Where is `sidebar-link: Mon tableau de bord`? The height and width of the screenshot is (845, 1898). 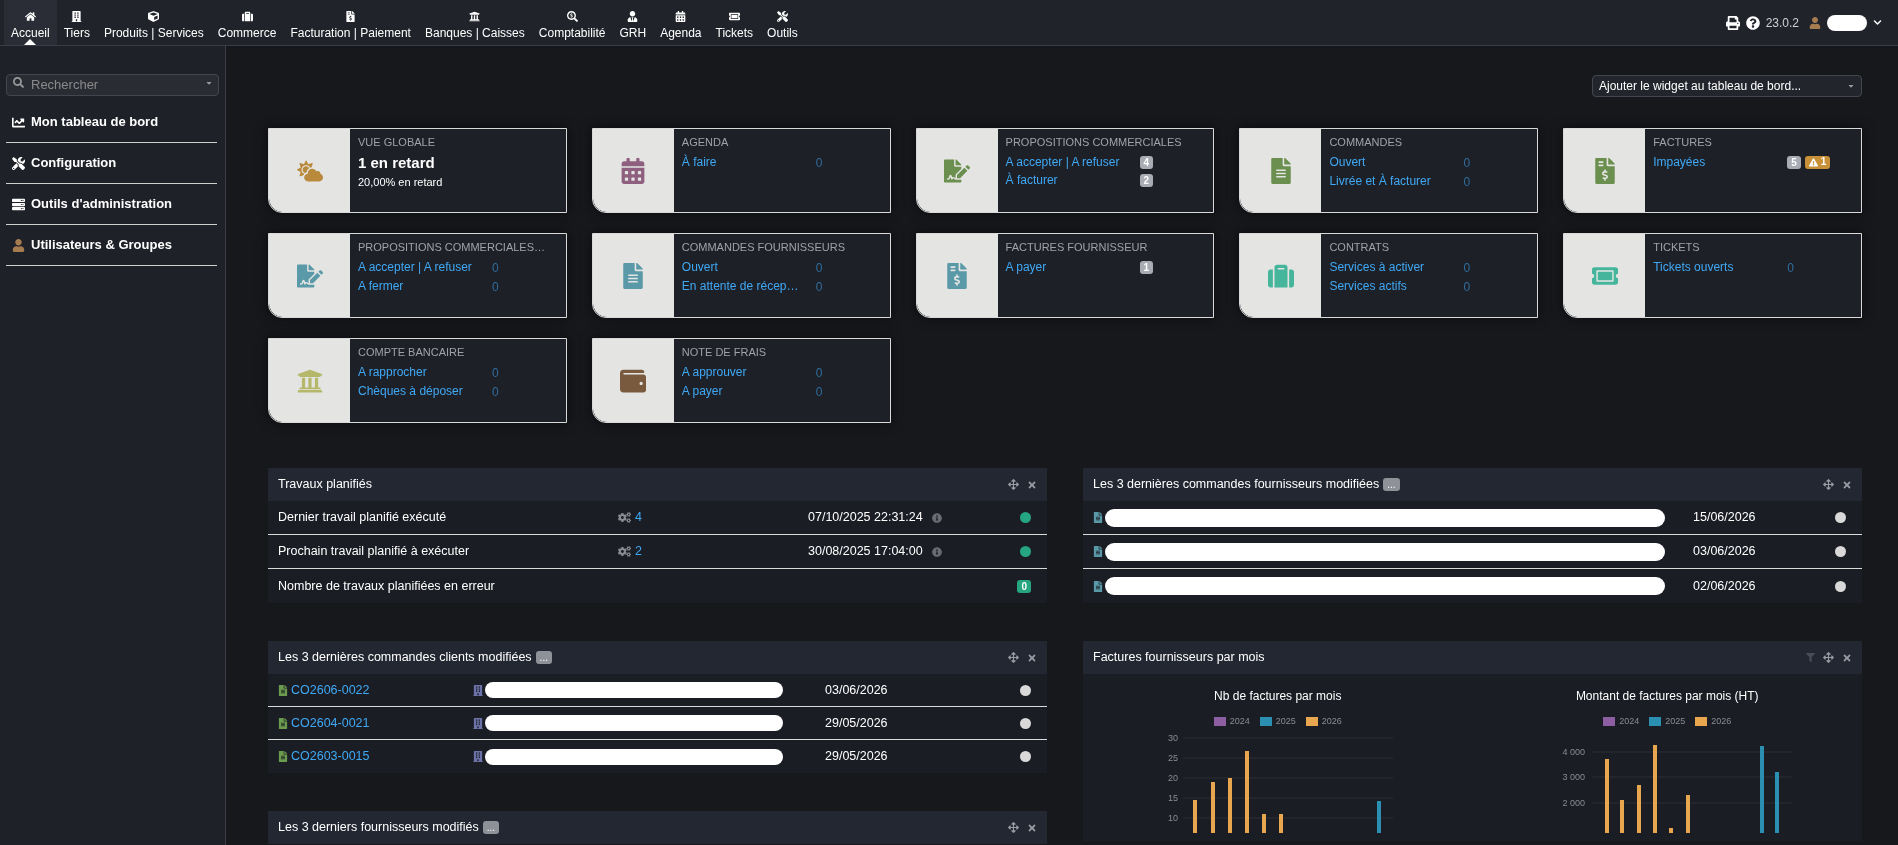 sidebar-link: Mon tableau de bord is located at coordinates (95, 122).